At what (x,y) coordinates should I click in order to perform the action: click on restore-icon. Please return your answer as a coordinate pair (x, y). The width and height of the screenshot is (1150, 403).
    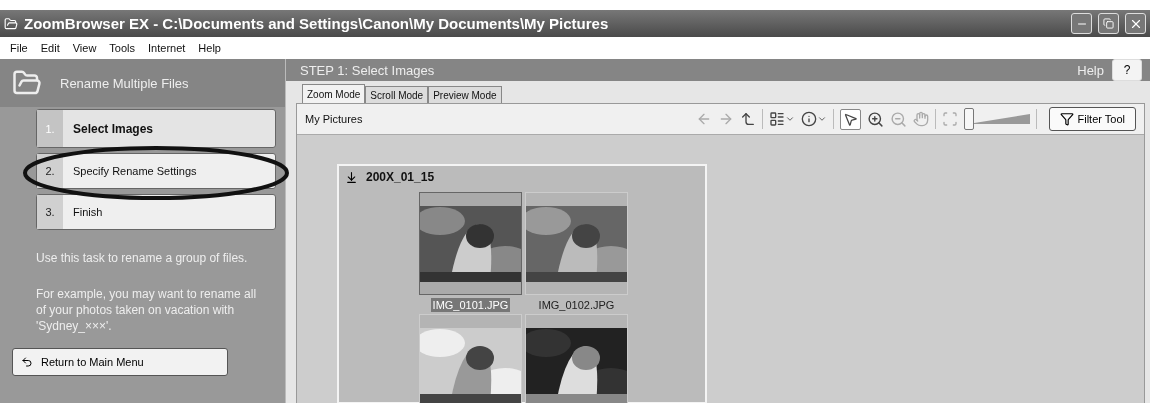
    Looking at the image, I should click on (1108, 23).